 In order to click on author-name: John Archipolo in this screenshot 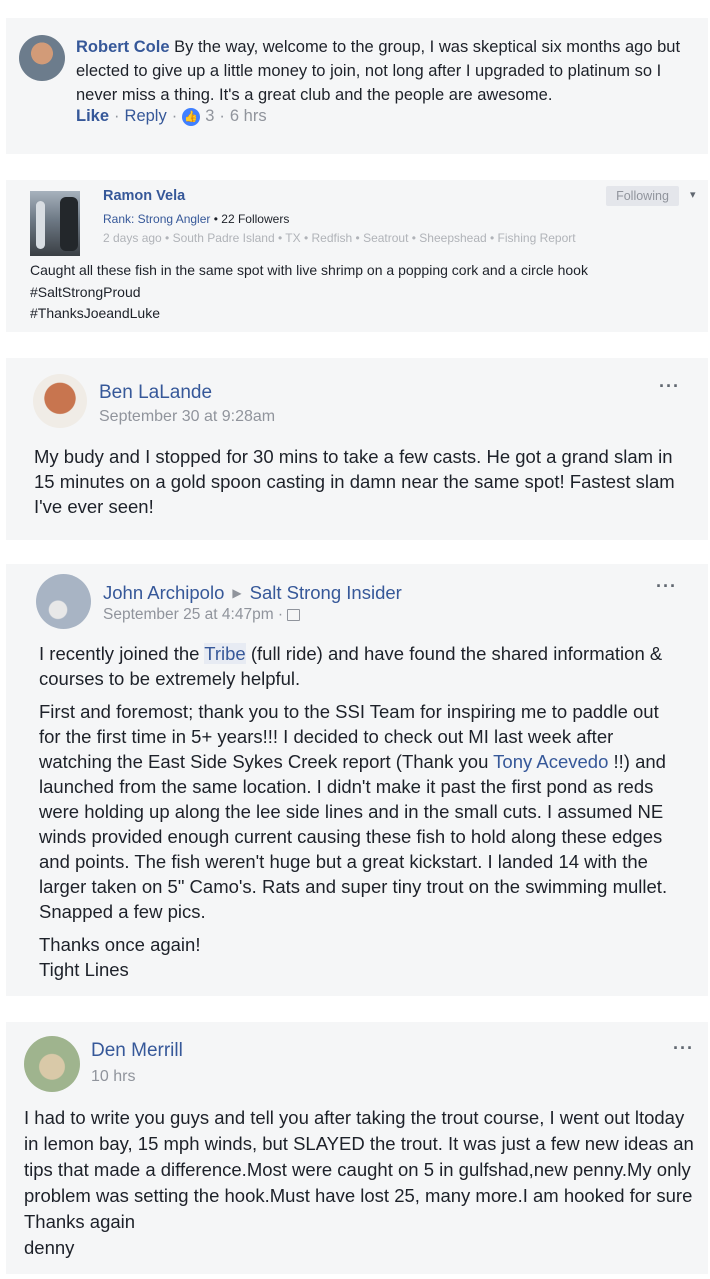, I will do `click(163, 593)`.